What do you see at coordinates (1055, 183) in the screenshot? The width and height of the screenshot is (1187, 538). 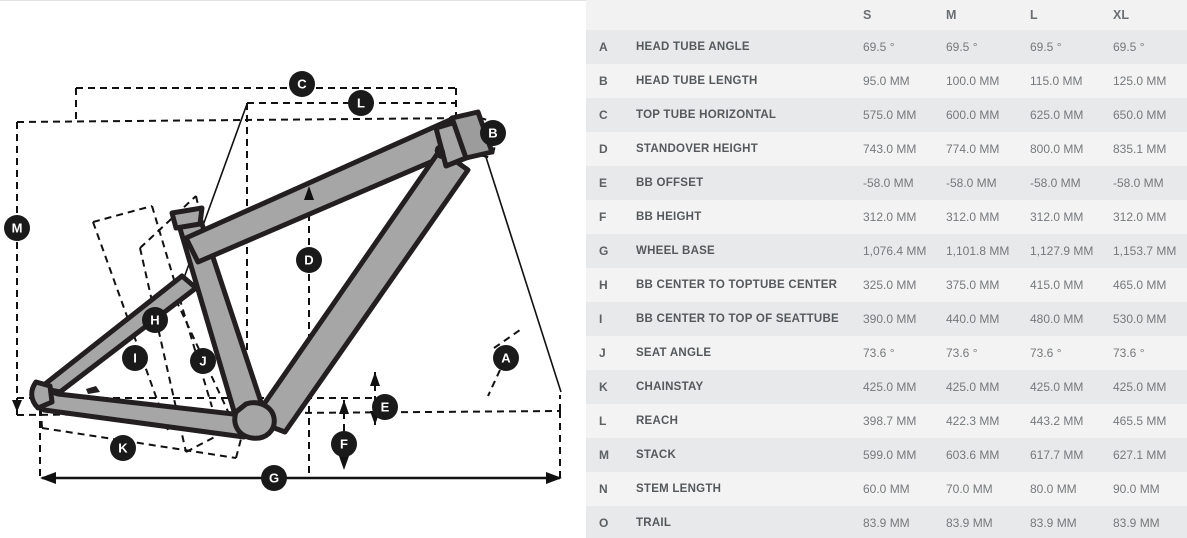 I see `row-value-l: -58.0 MM` at bounding box center [1055, 183].